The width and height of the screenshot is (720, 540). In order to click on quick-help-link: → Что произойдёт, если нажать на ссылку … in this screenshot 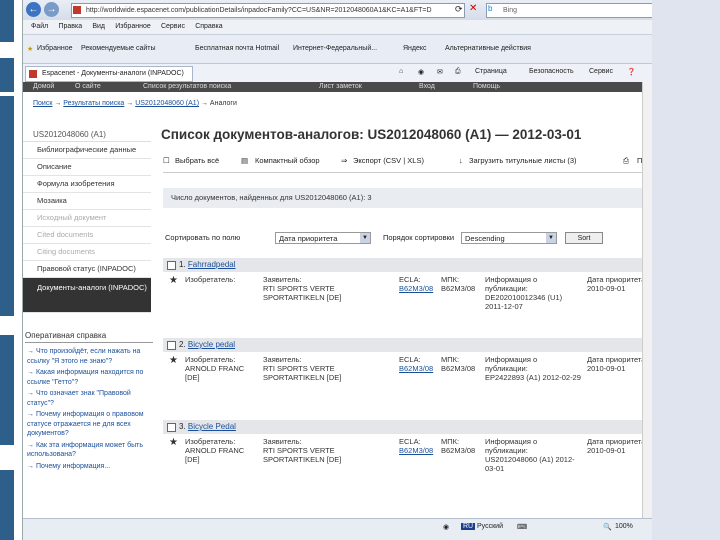, I will do `click(89, 356)`.